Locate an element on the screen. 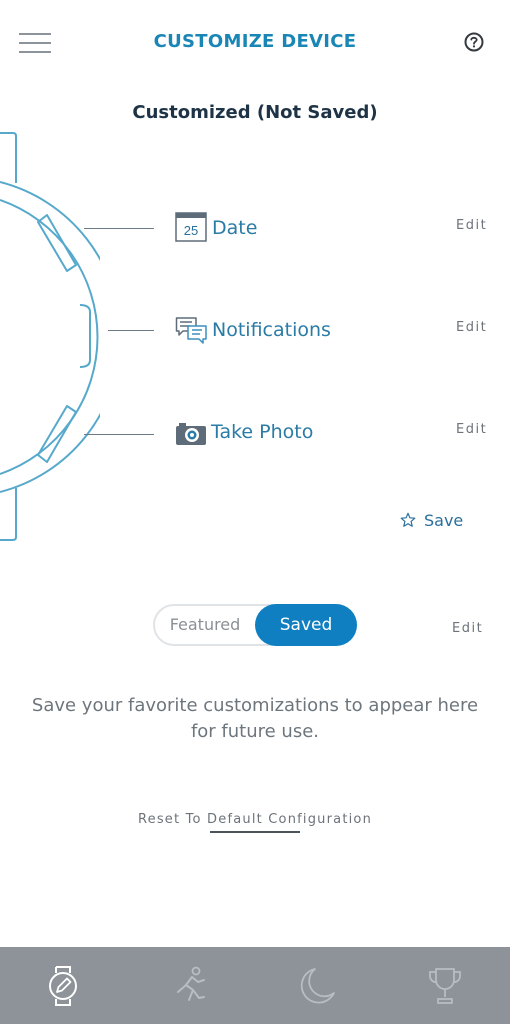 This screenshot has height=1024, width=510. edit-saved-button: Edit is located at coordinates (467, 628).